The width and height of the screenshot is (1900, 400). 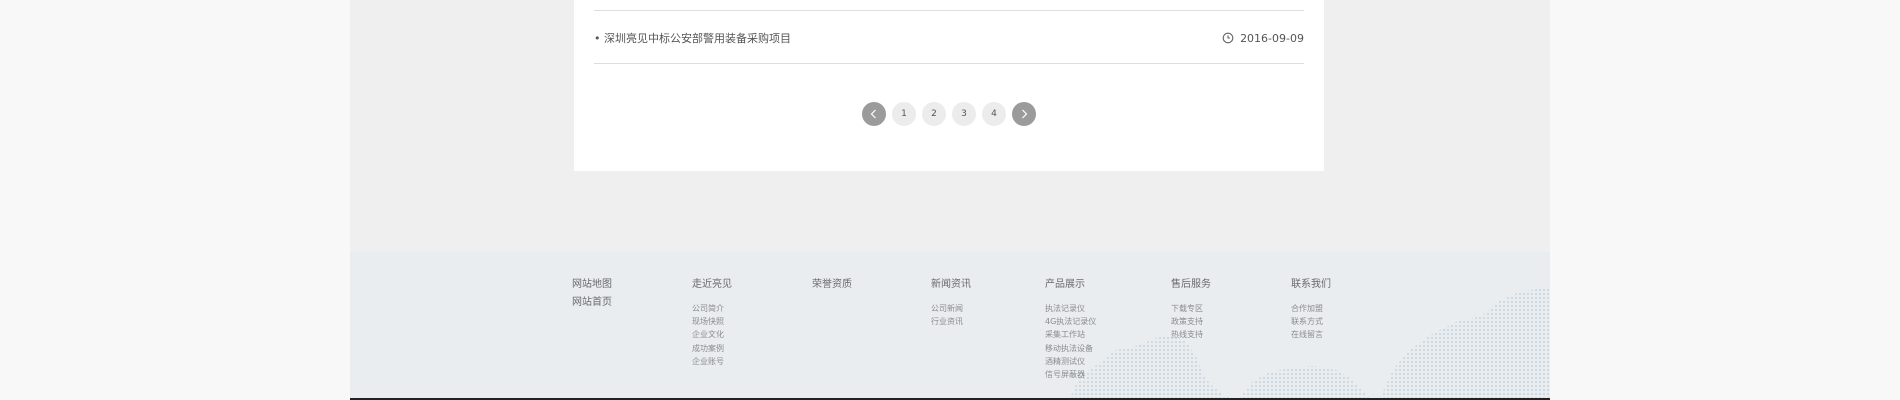 I want to click on footer-link: 4G执法记录仪, so click(x=1070, y=321).